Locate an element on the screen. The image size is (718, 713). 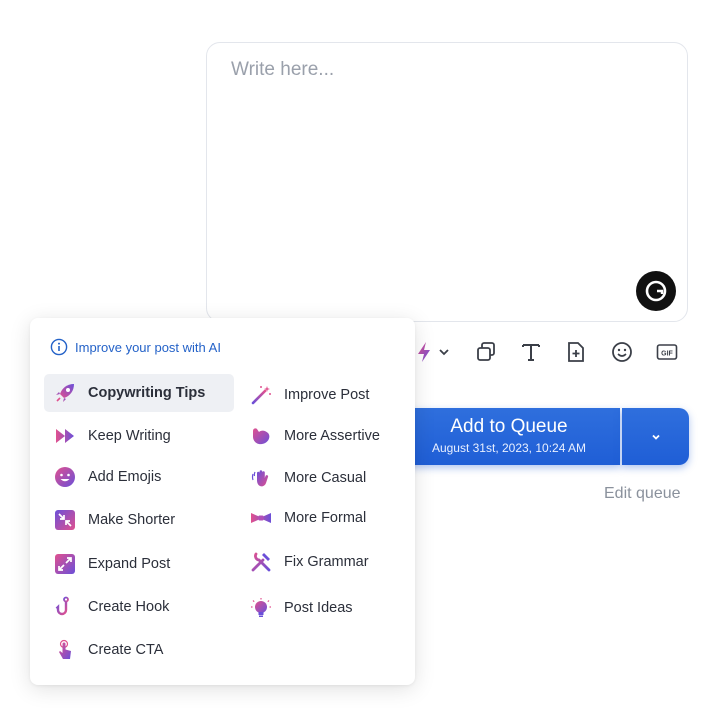
menu-item-label: Copywriting Tips is located at coordinates (147, 393).